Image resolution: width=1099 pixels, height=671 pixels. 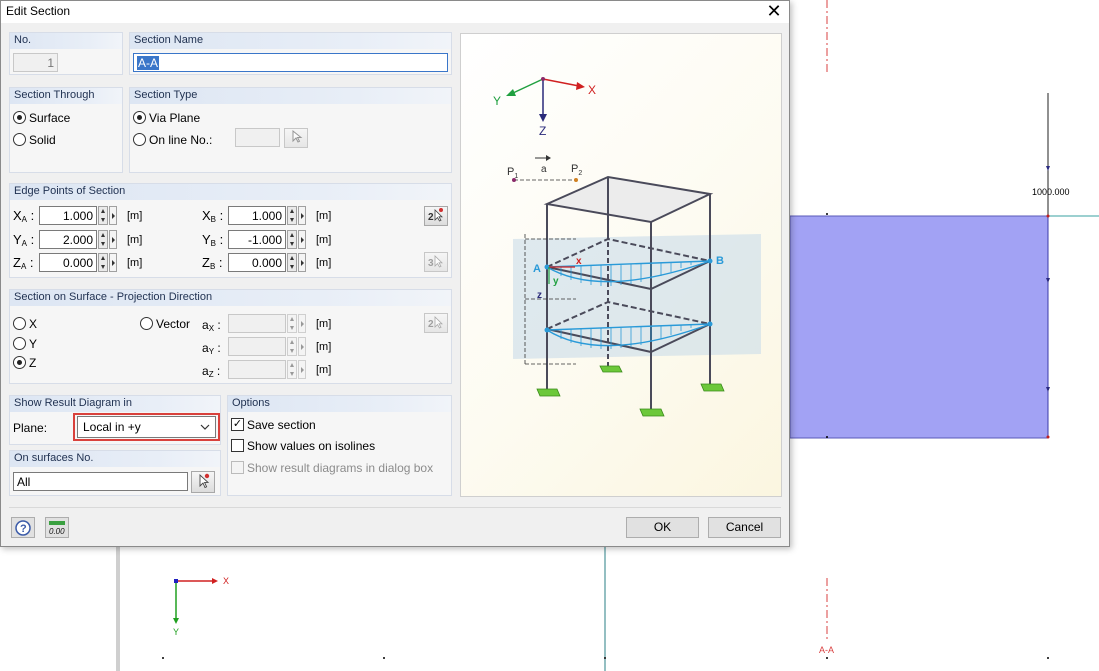 What do you see at coordinates (292, 215) in the screenshot?
I see `xb-spinner` at bounding box center [292, 215].